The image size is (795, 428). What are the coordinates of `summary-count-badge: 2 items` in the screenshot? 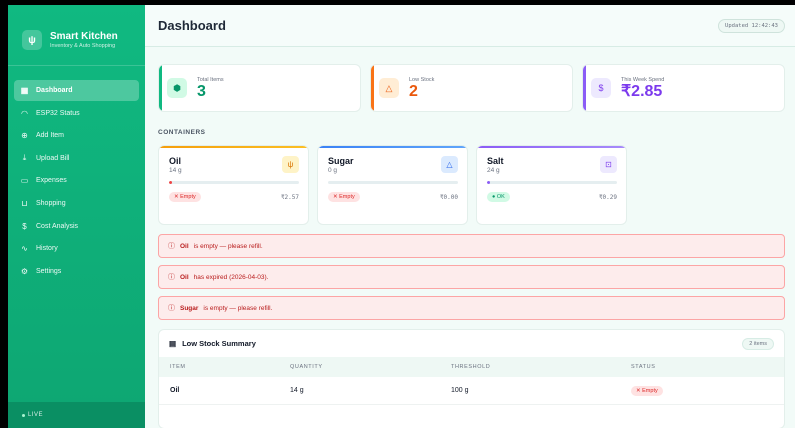 It's located at (758, 343).